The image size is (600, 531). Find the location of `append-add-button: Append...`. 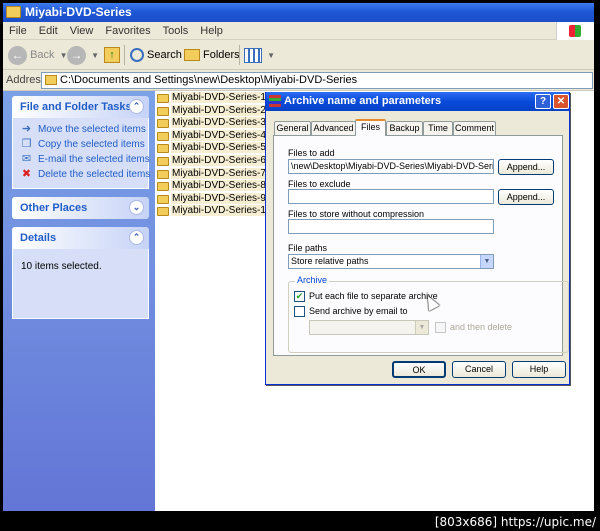

append-add-button: Append... is located at coordinates (526, 167).